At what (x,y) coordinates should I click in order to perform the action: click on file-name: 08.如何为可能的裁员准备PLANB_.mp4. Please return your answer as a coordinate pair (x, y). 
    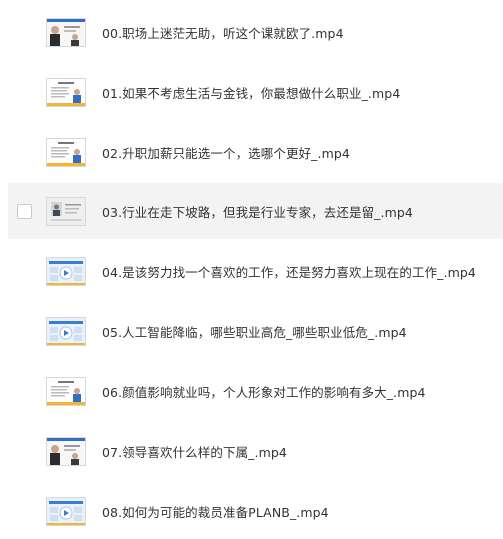
    Looking at the image, I should click on (215, 511).